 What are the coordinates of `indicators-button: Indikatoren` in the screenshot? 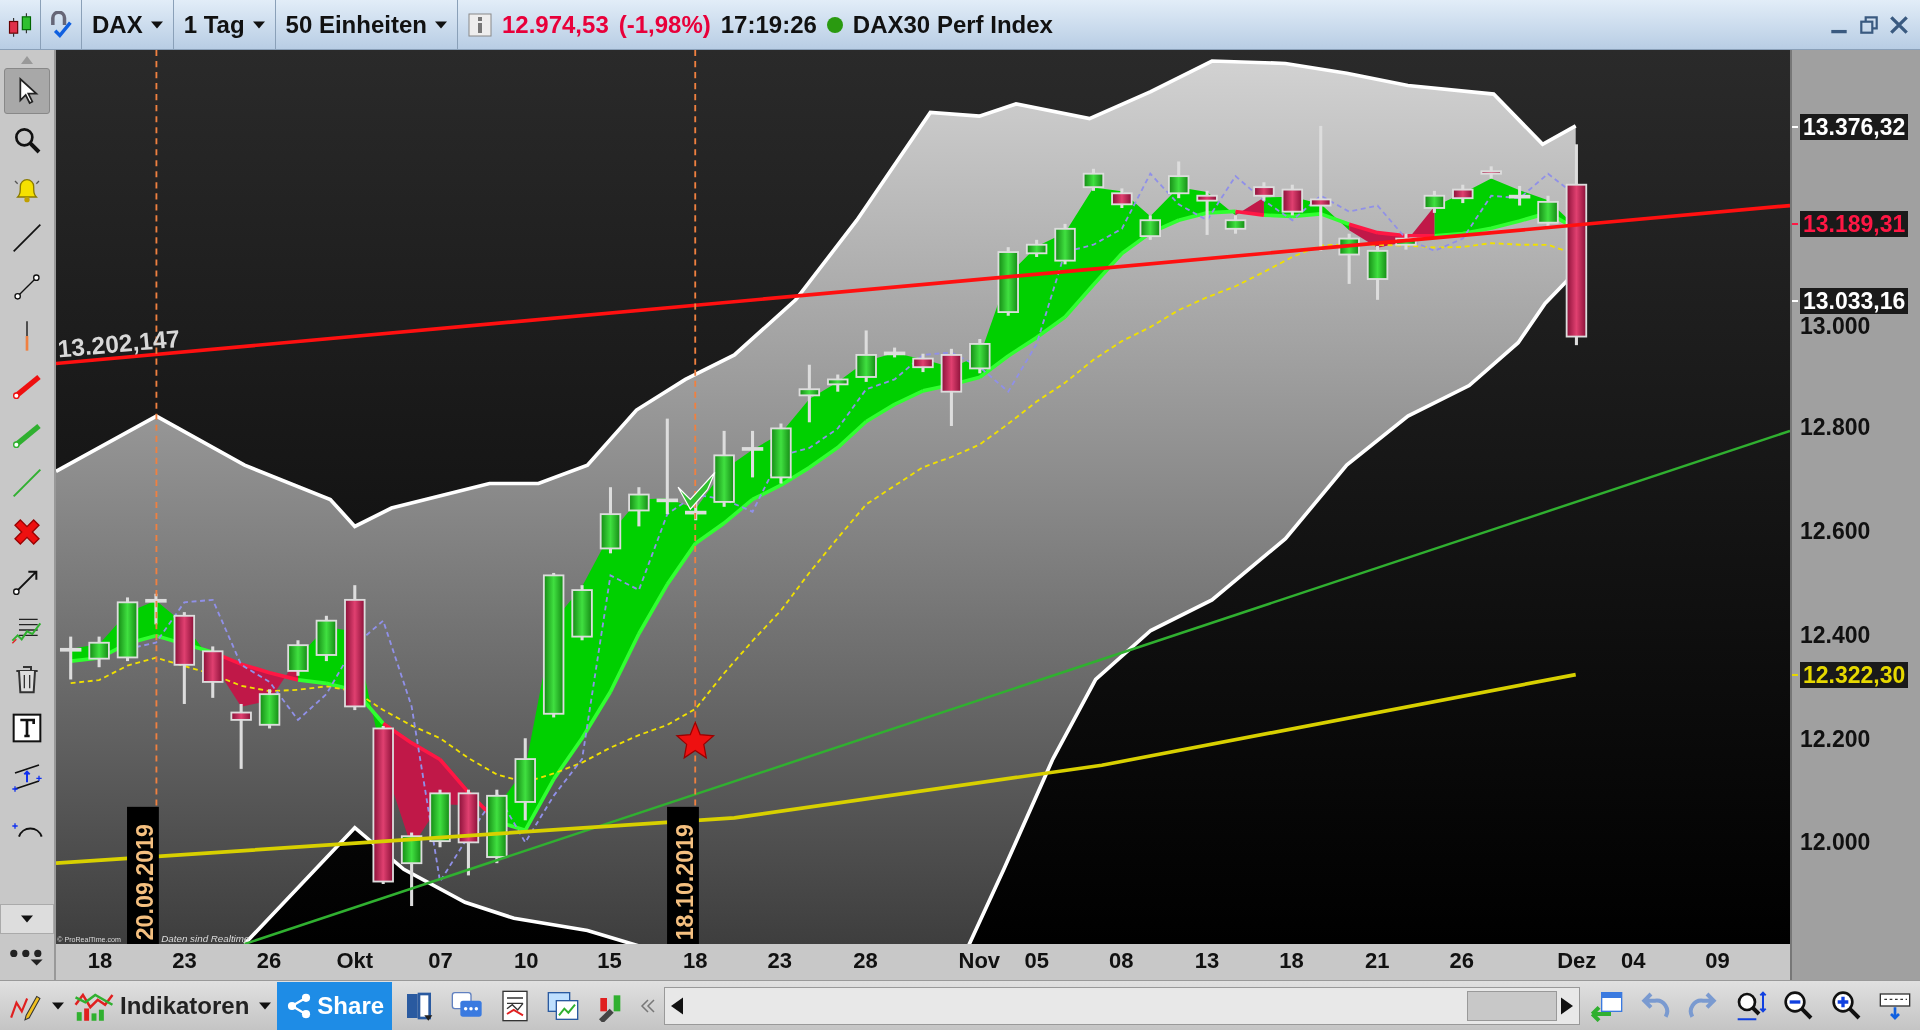 It's located at (162, 1005).